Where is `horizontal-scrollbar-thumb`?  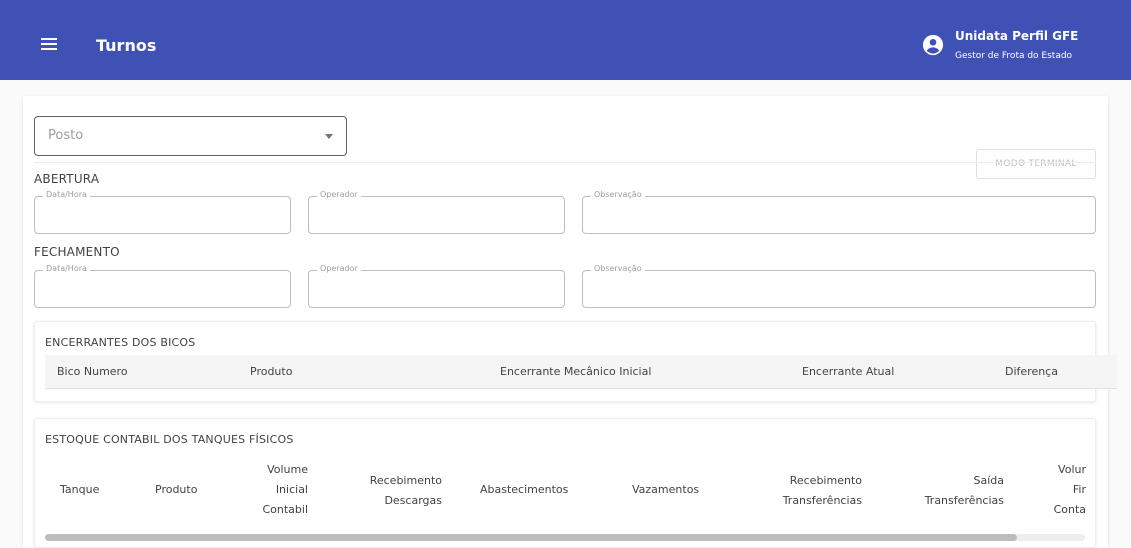
horizontal-scrollbar-thumb is located at coordinates (531, 537).